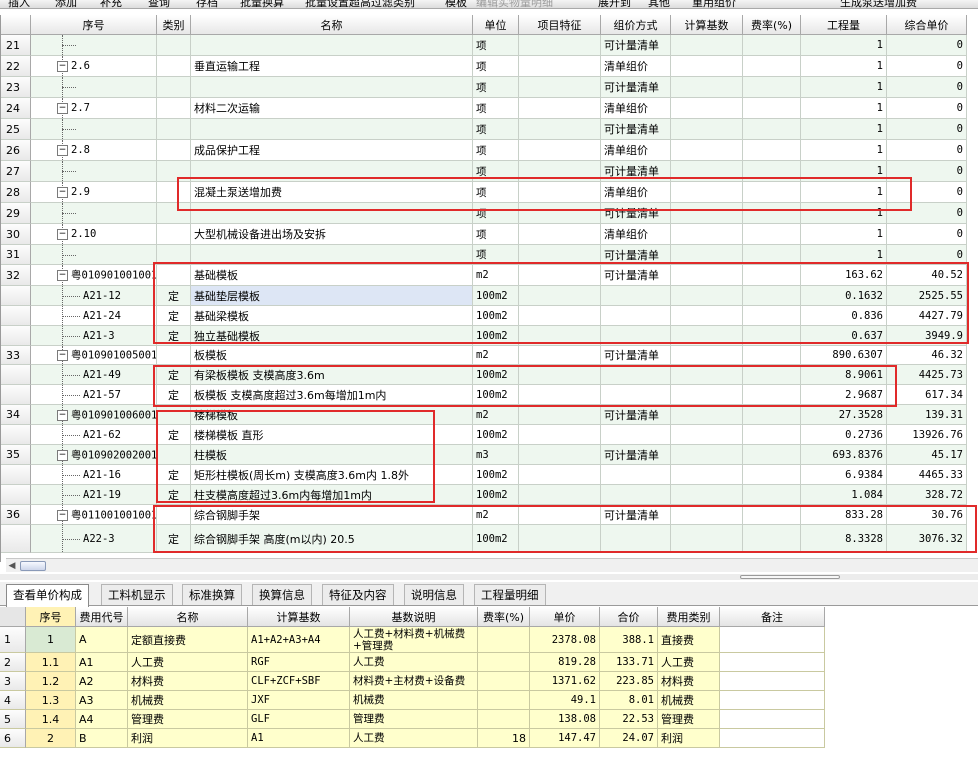  Describe the element at coordinates (358, 594) in the screenshot. I see `tab-item: 特征及内容` at that location.